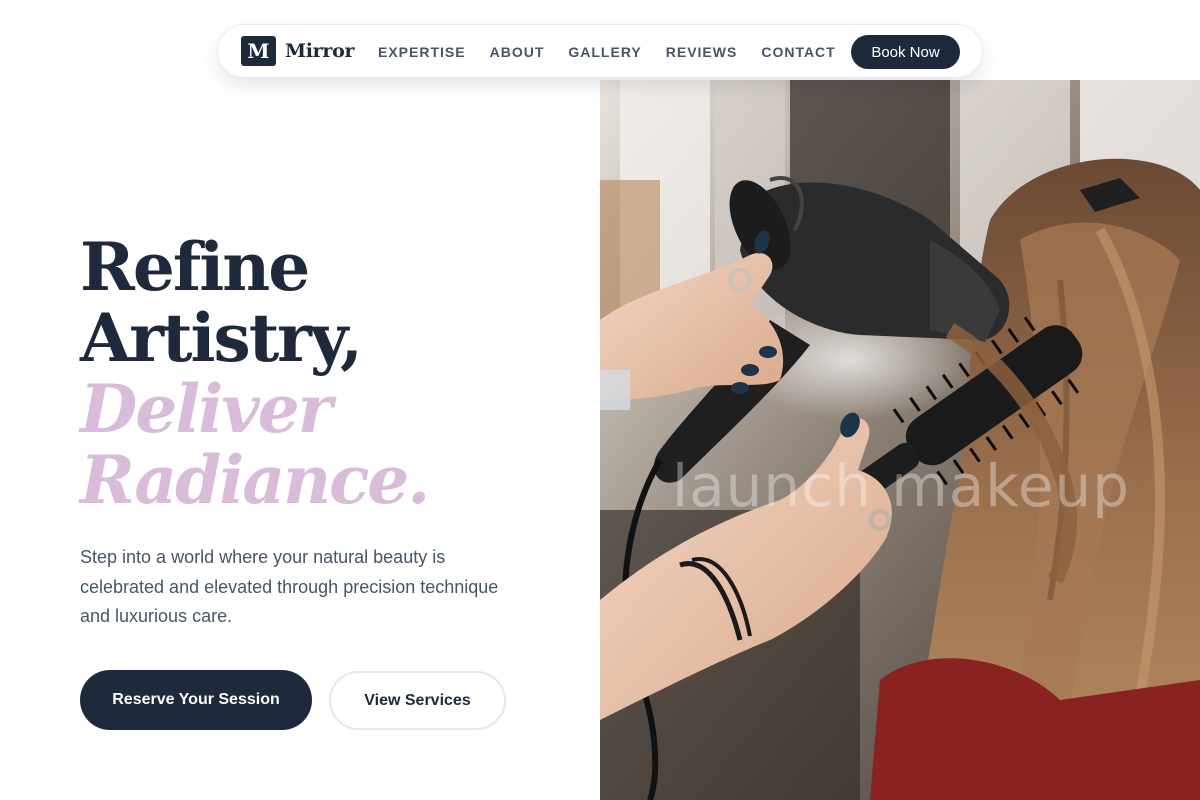 Image resolution: width=1200 pixels, height=800 pixels. Describe the element at coordinates (517, 52) in the screenshot. I see `nav-link-about: ABOUT` at that location.